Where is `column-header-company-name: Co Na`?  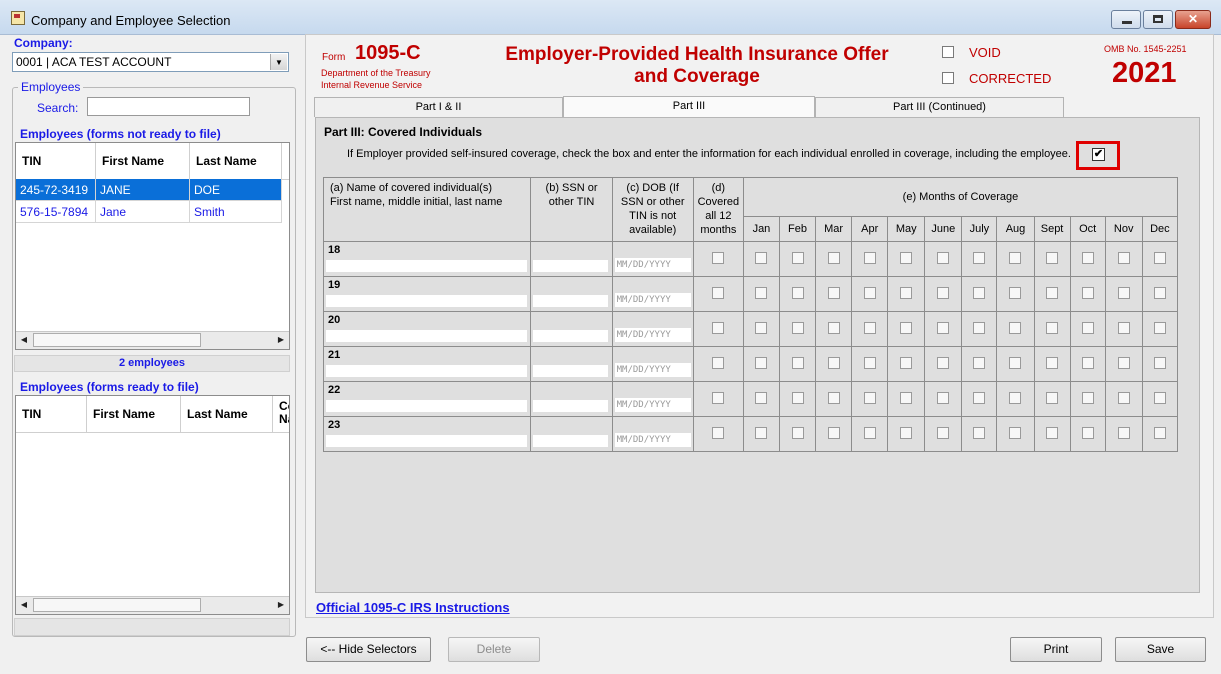
column-header-company-name: Co Na is located at coordinates (281, 414).